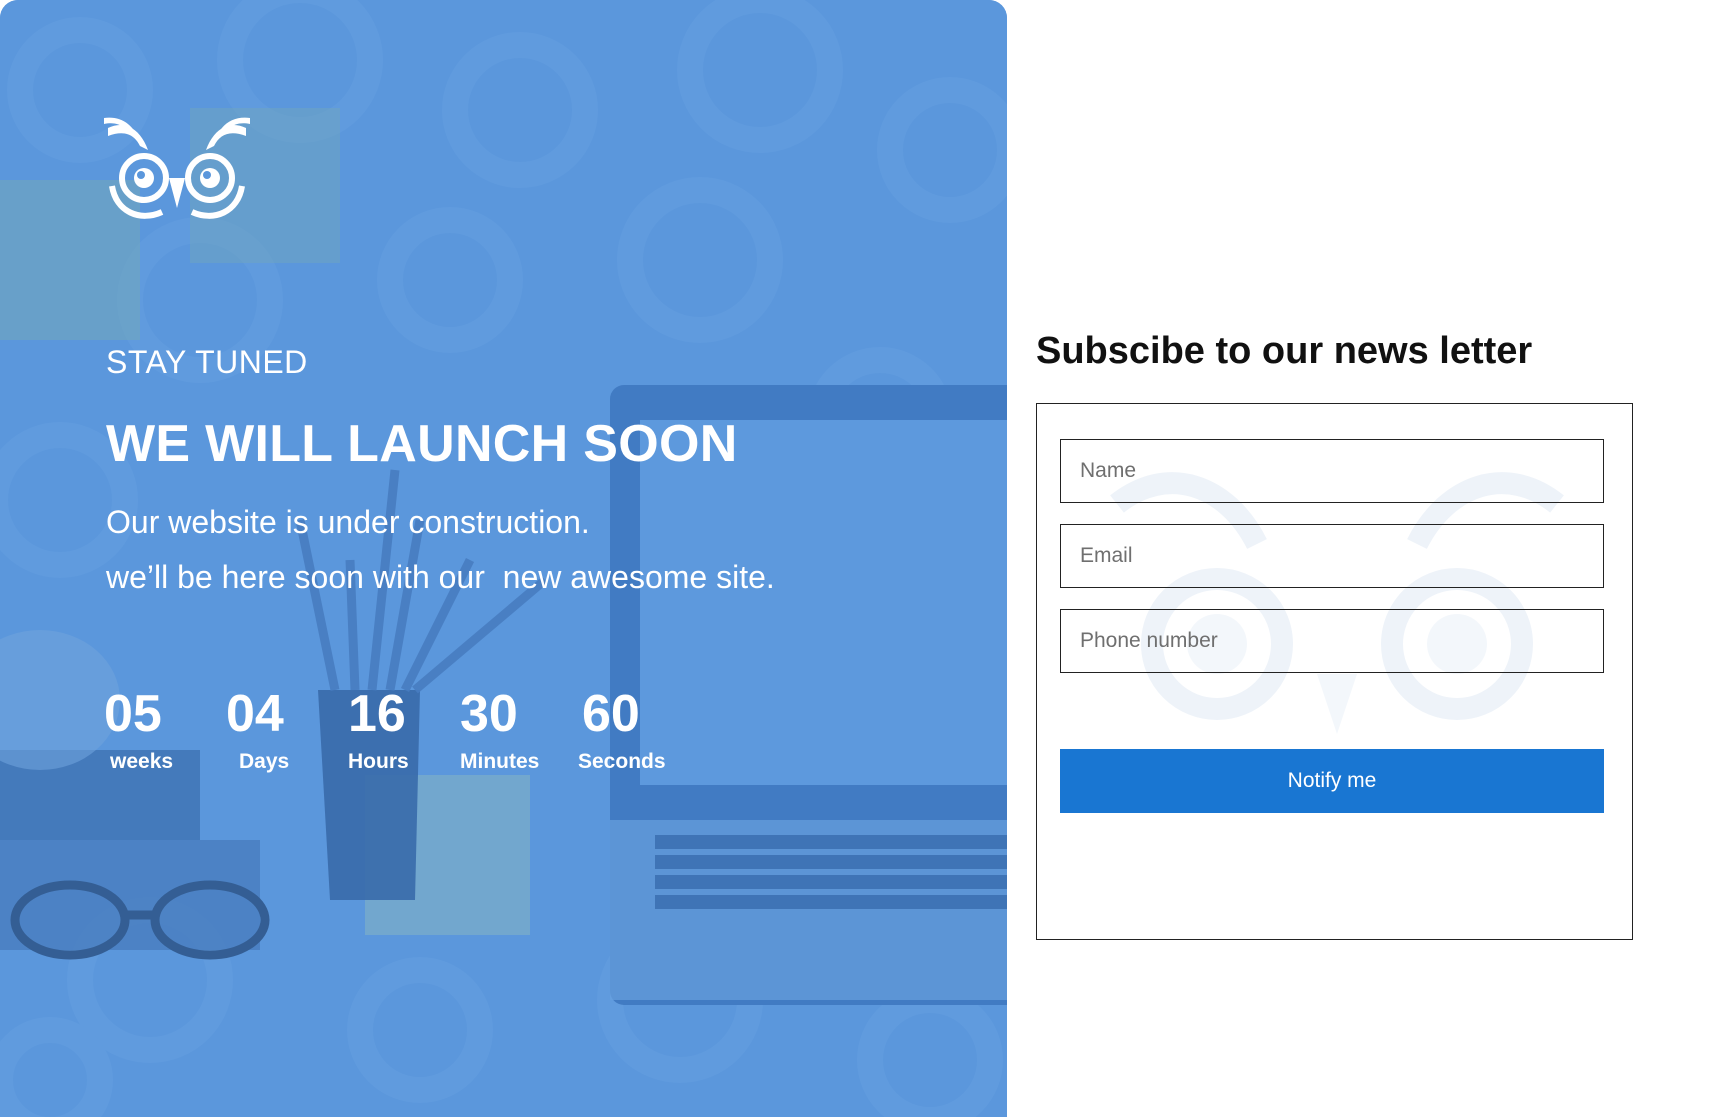 The height and width of the screenshot is (1117, 1728). Describe the element at coordinates (1332, 781) in the screenshot. I see `notify-me-button: Notify me` at that location.